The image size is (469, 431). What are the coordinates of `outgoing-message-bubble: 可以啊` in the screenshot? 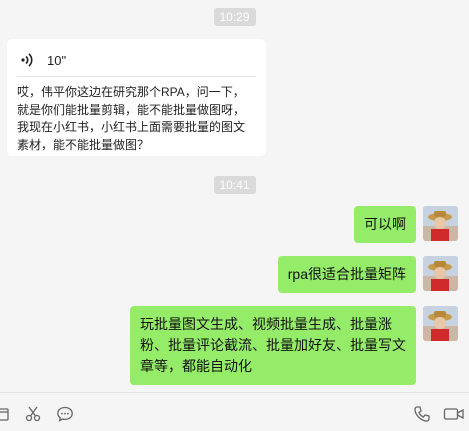 It's located at (385, 224).